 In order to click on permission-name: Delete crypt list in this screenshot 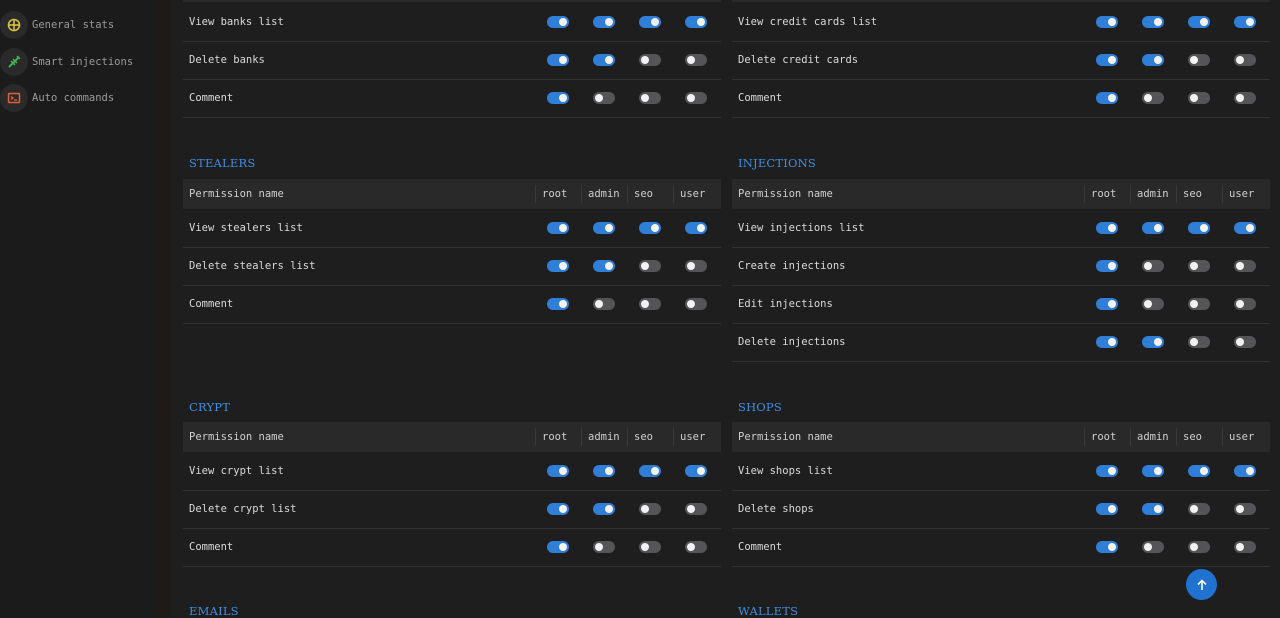, I will do `click(243, 509)`.